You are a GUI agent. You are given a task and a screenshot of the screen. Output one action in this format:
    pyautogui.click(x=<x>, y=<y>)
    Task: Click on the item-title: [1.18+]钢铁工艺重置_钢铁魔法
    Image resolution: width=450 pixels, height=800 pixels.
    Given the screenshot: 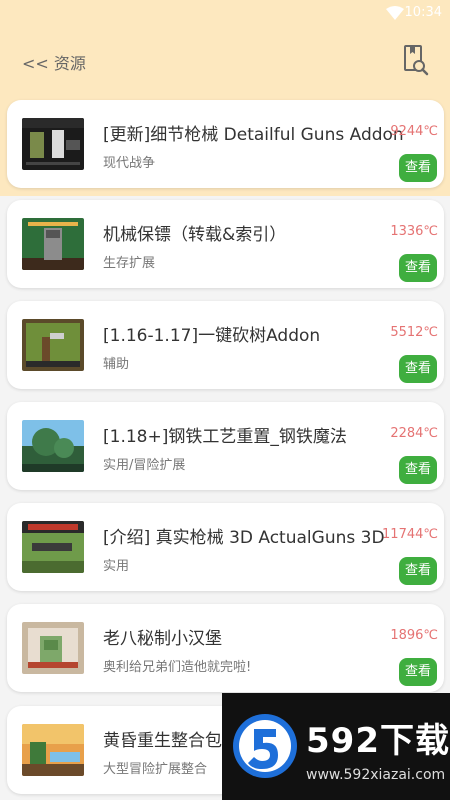 What is the action you would take?
    pyautogui.click(x=225, y=437)
    